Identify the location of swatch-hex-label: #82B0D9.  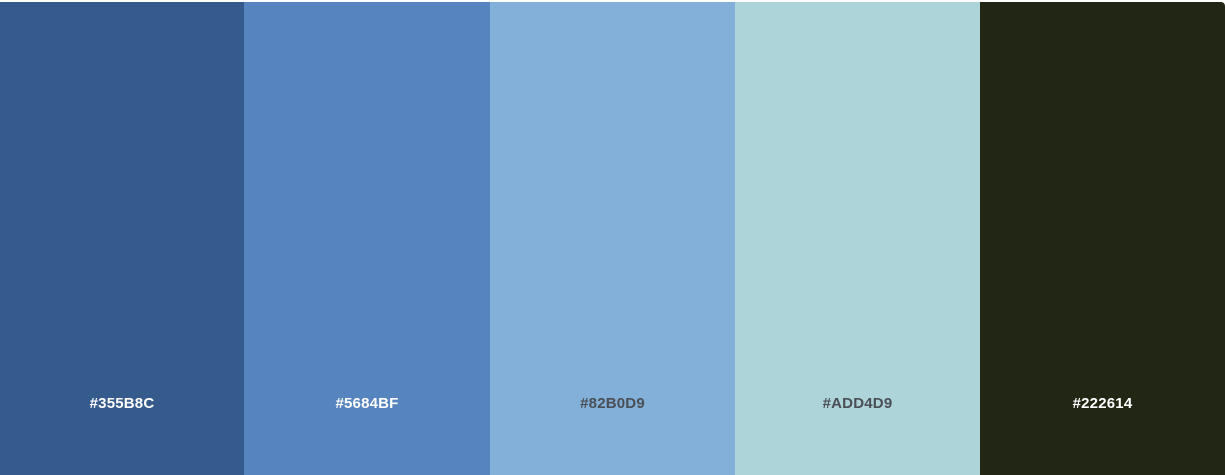
(612, 403).